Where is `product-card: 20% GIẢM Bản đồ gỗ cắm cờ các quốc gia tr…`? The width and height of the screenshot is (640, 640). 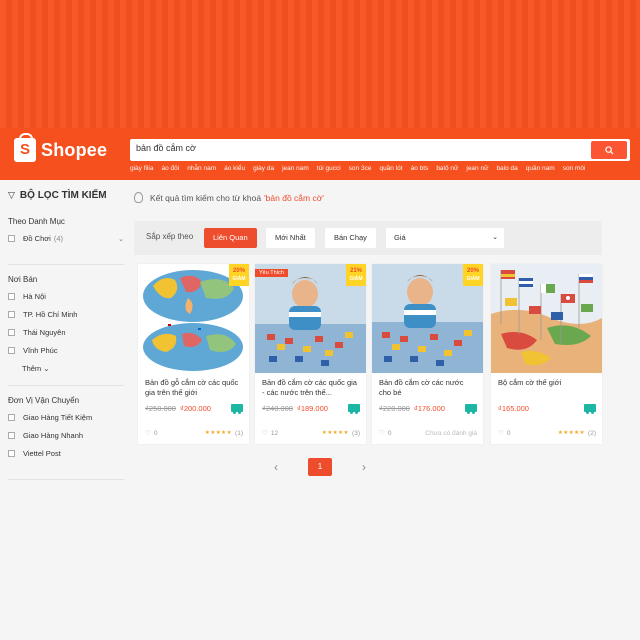 product-card: 20% GIẢM Bản đồ gỗ cắm cờ các quốc gia tr… is located at coordinates (193, 354).